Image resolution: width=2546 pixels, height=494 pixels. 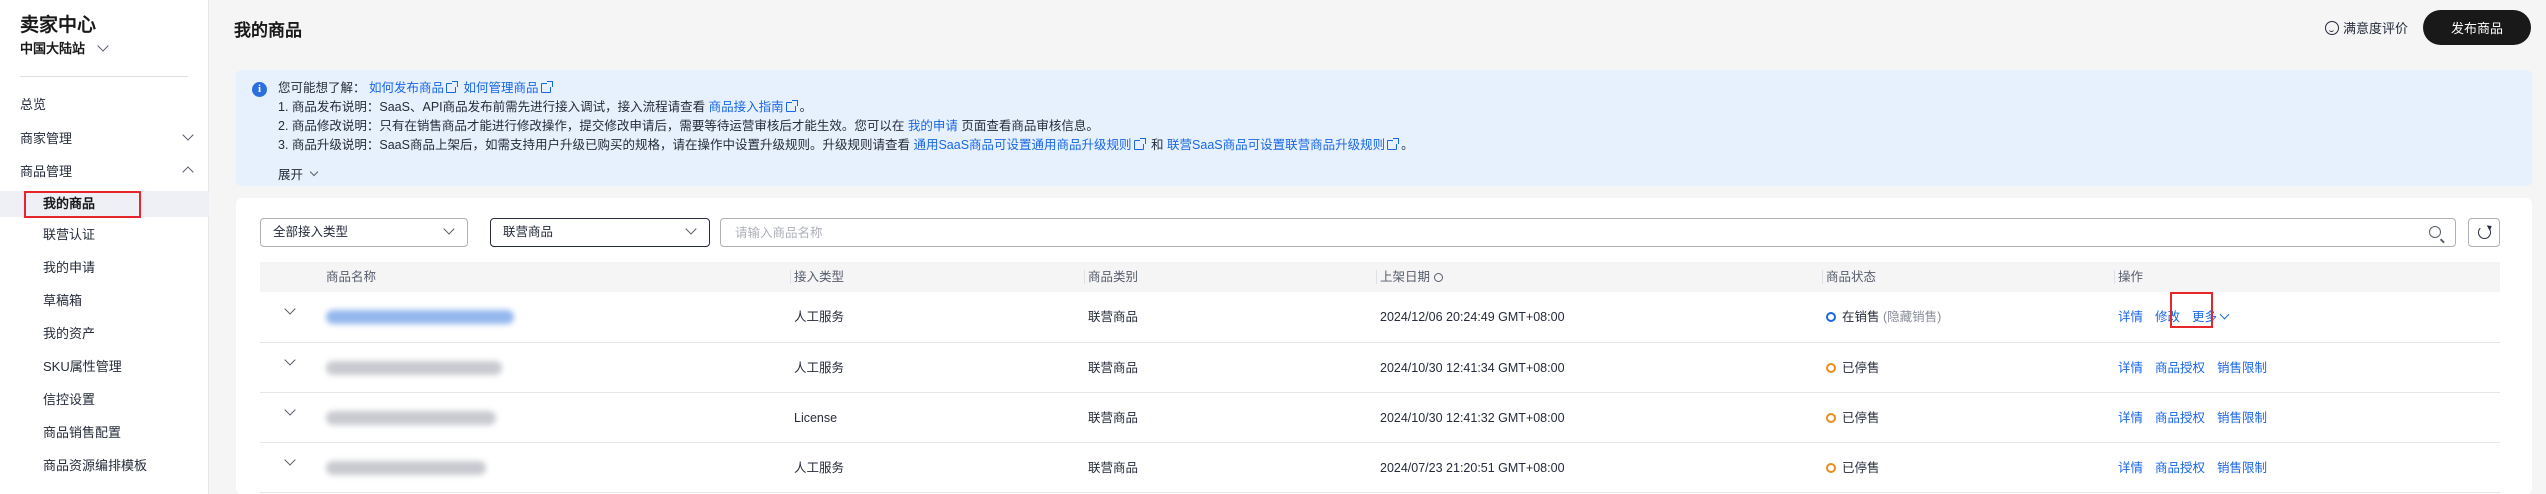 What do you see at coordinates (2477, 27) in the screenshot?
I see `publish-product-button: 发布商品` at bounding box center [2477, 27].